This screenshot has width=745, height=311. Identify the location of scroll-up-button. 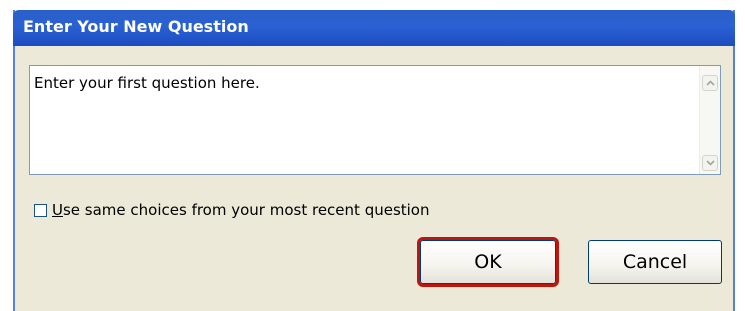
(710, 83).